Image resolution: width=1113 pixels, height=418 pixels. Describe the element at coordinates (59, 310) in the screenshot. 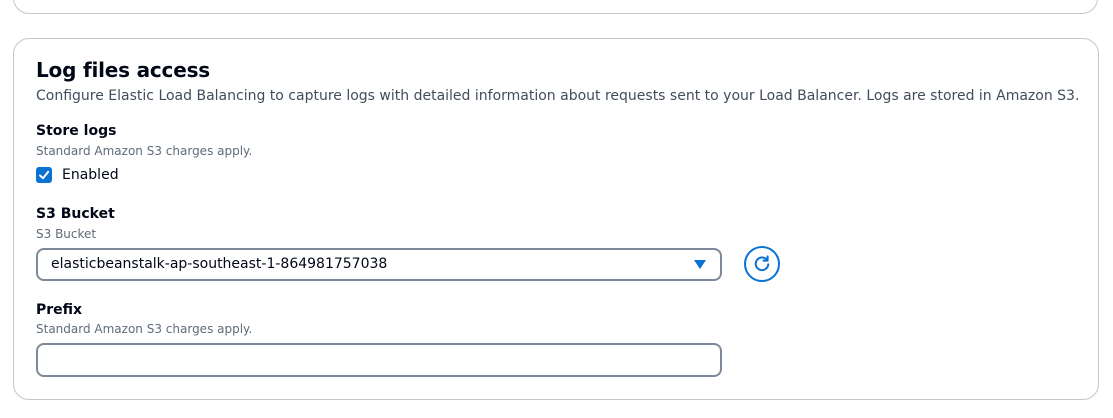

I see `prefix-label: Prefix` at that location.